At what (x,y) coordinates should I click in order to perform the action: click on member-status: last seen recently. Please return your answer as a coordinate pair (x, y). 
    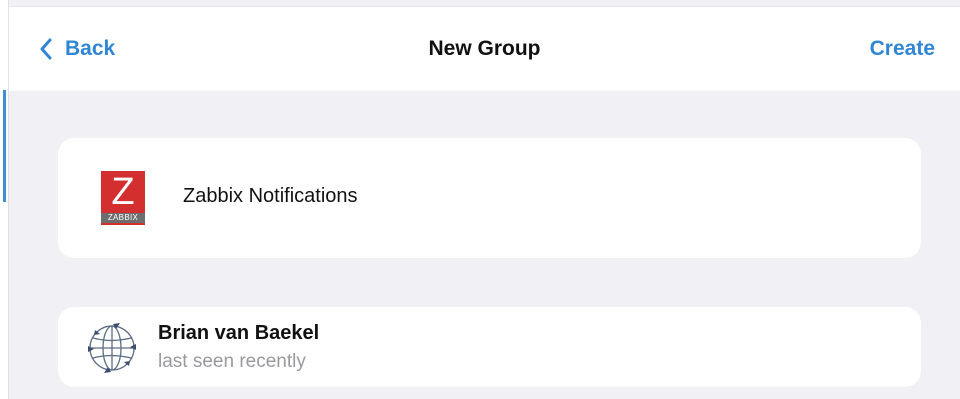
    Looking at the image, I should click on (232, 361).